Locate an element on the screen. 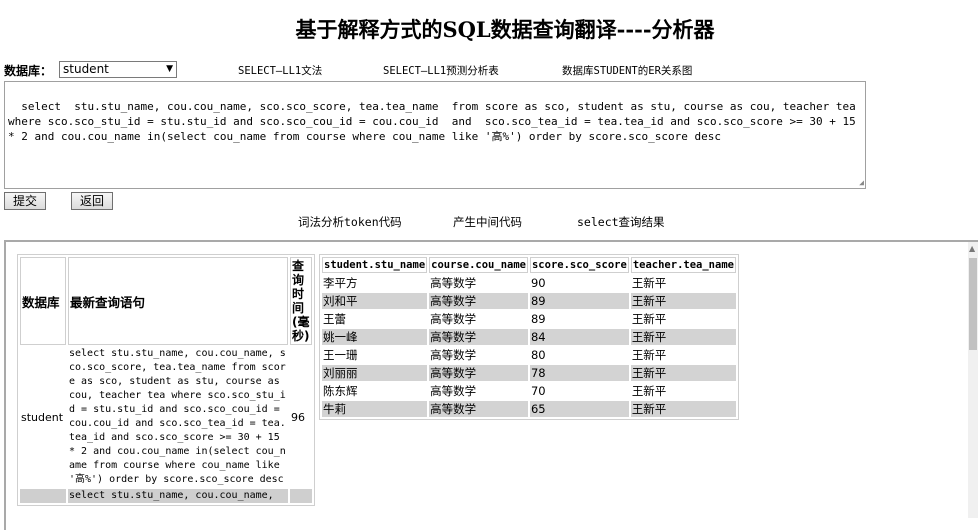  history-time-cell: 96 is located at coordinates (298, 417).